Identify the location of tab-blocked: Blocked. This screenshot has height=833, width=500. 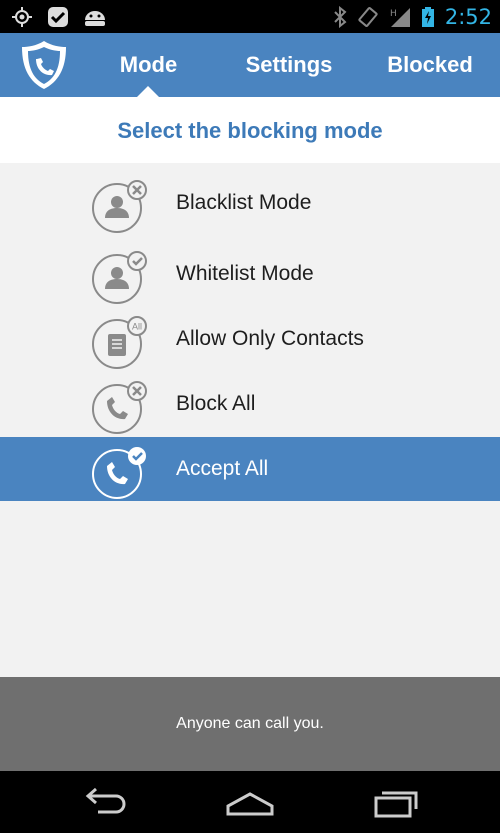
(430, 65).